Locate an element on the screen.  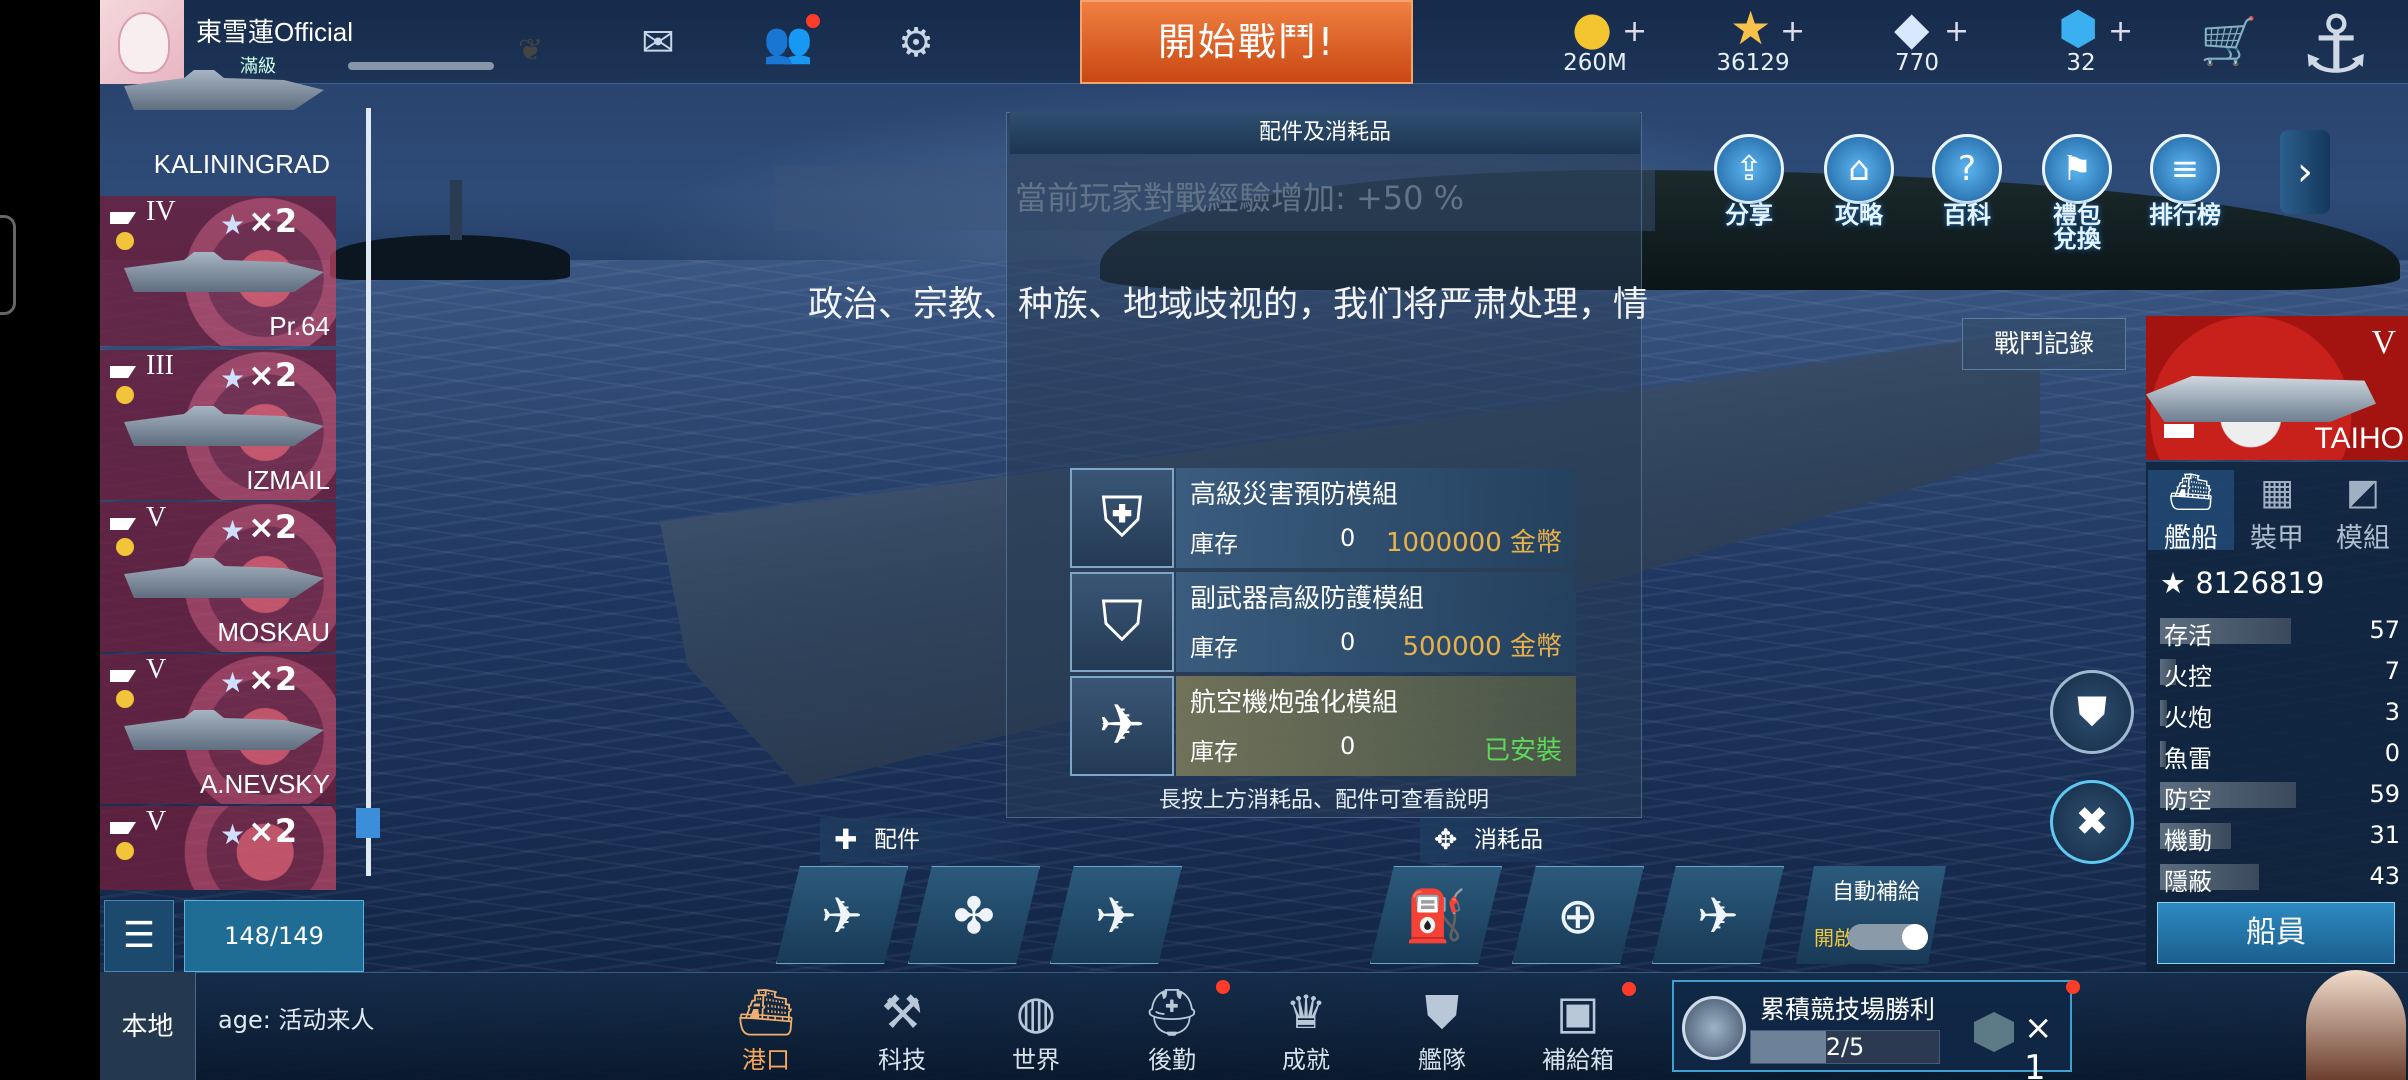
stat-label: 隱蔽 is located at coordinates (2188, 882).